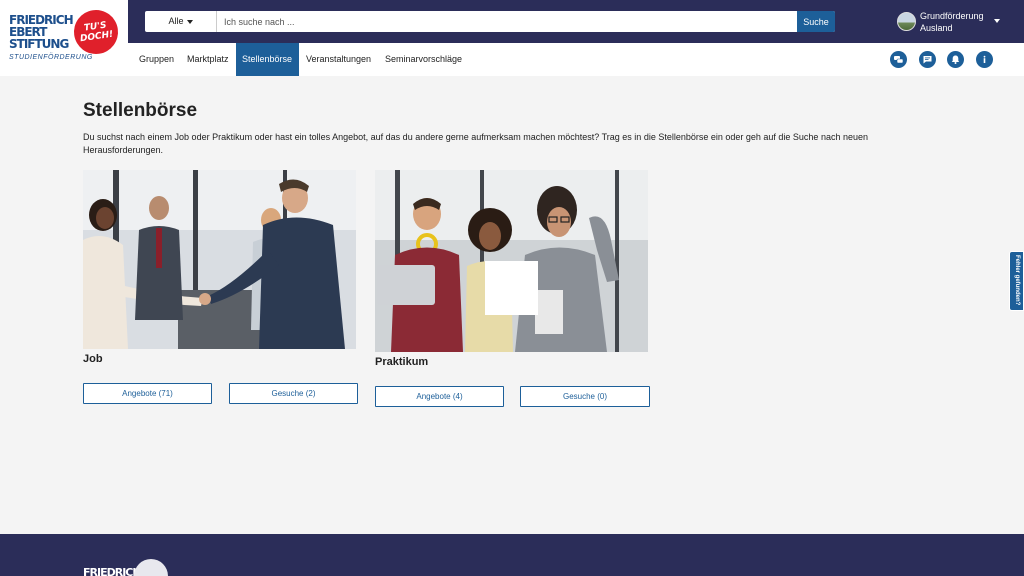 This screenshot has height=576, width=1024. What do you see at coordinates (402, 362) in the screenshot?
I see `internship-title: Praktikum` at bounding box center [402, 362].